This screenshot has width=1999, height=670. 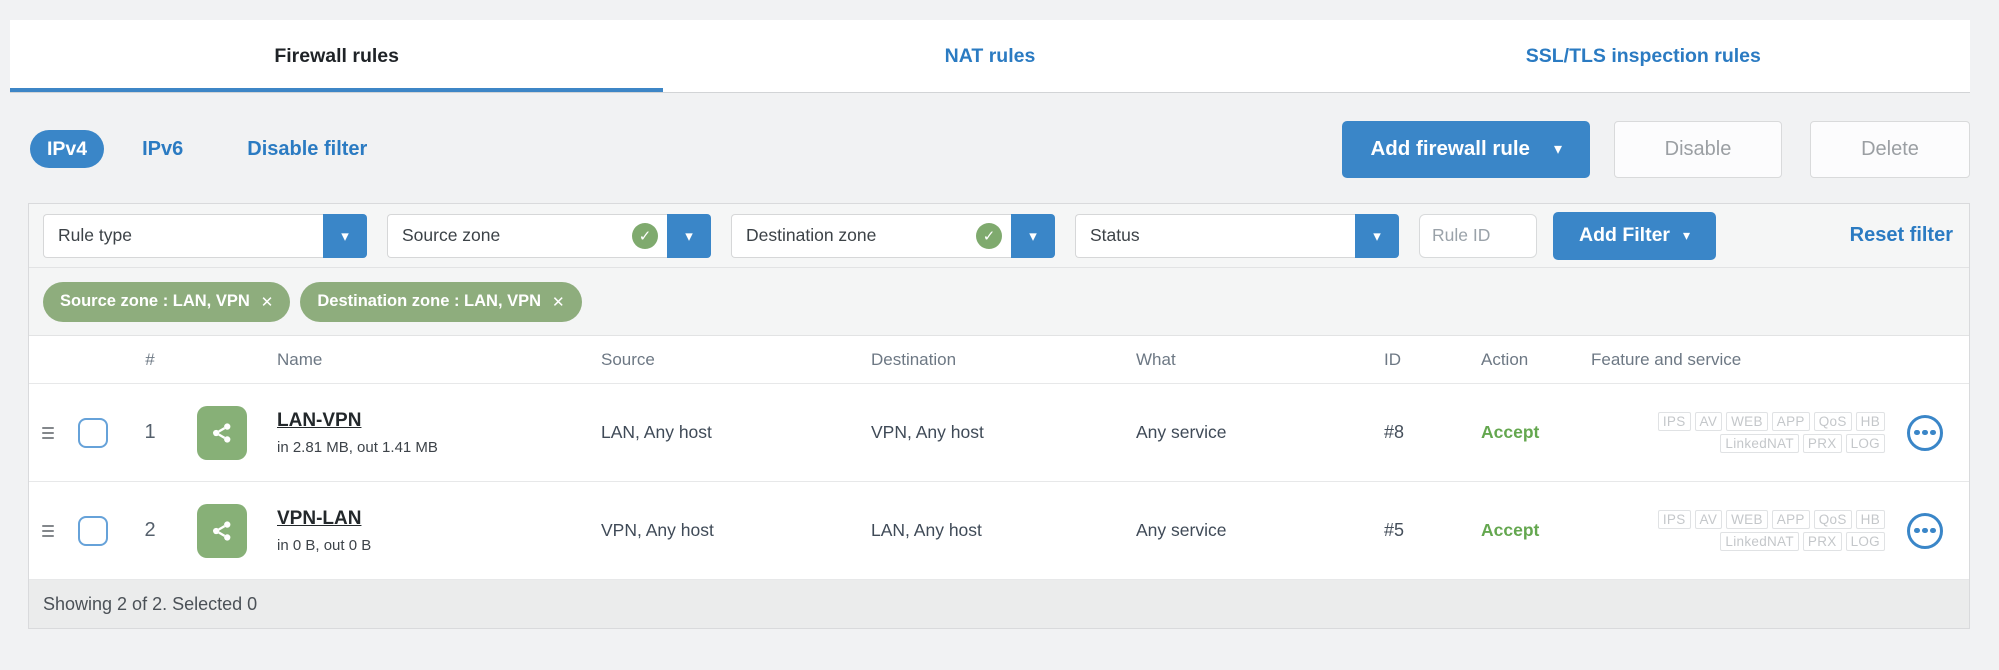 What do you see at coordinates (927, 432) in the screenshot?
I see `rule-destination: VPN, Any host` at bounding box center [927, 432].